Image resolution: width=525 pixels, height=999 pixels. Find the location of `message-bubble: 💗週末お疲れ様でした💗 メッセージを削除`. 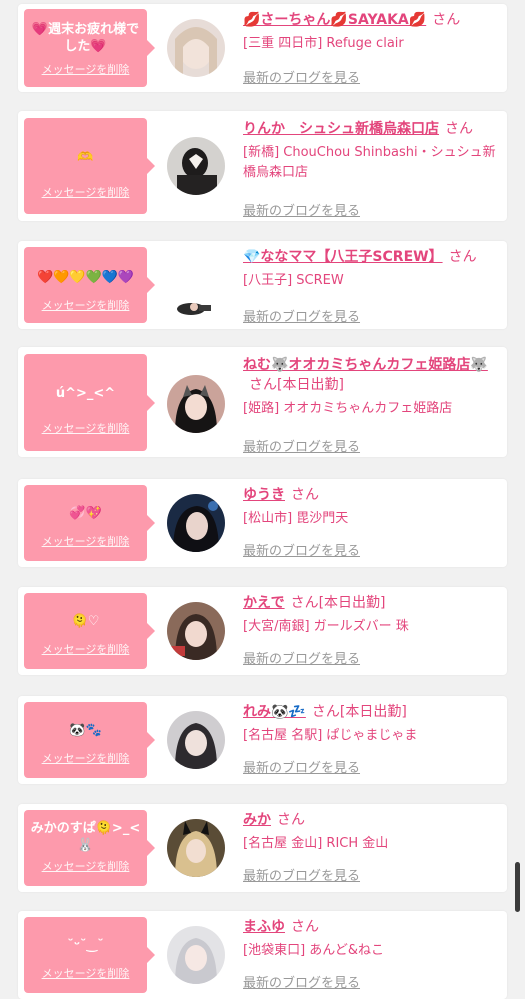

message-bubble: 💗週末お疲れ様でした💗 メッセージを削除 is located at coordinates (89, 48).